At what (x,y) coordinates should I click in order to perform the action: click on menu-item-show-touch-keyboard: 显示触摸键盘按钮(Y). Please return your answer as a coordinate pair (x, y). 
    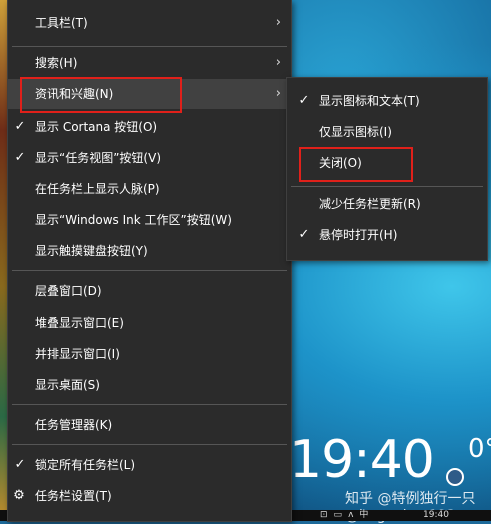
    Looking at the image, I should click on (149, 251).